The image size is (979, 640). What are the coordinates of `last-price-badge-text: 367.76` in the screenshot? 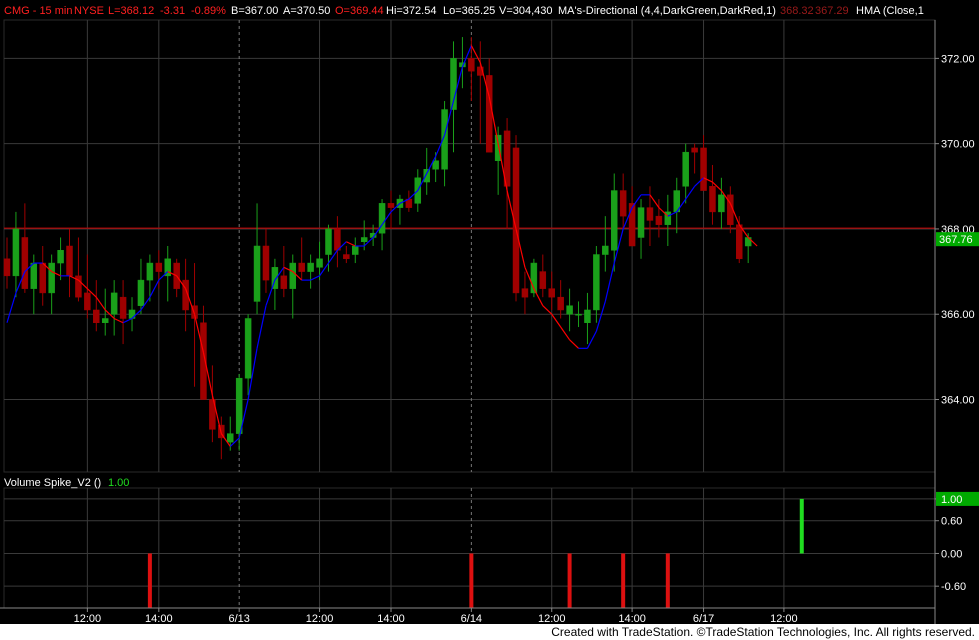 It's located at (956, 240).